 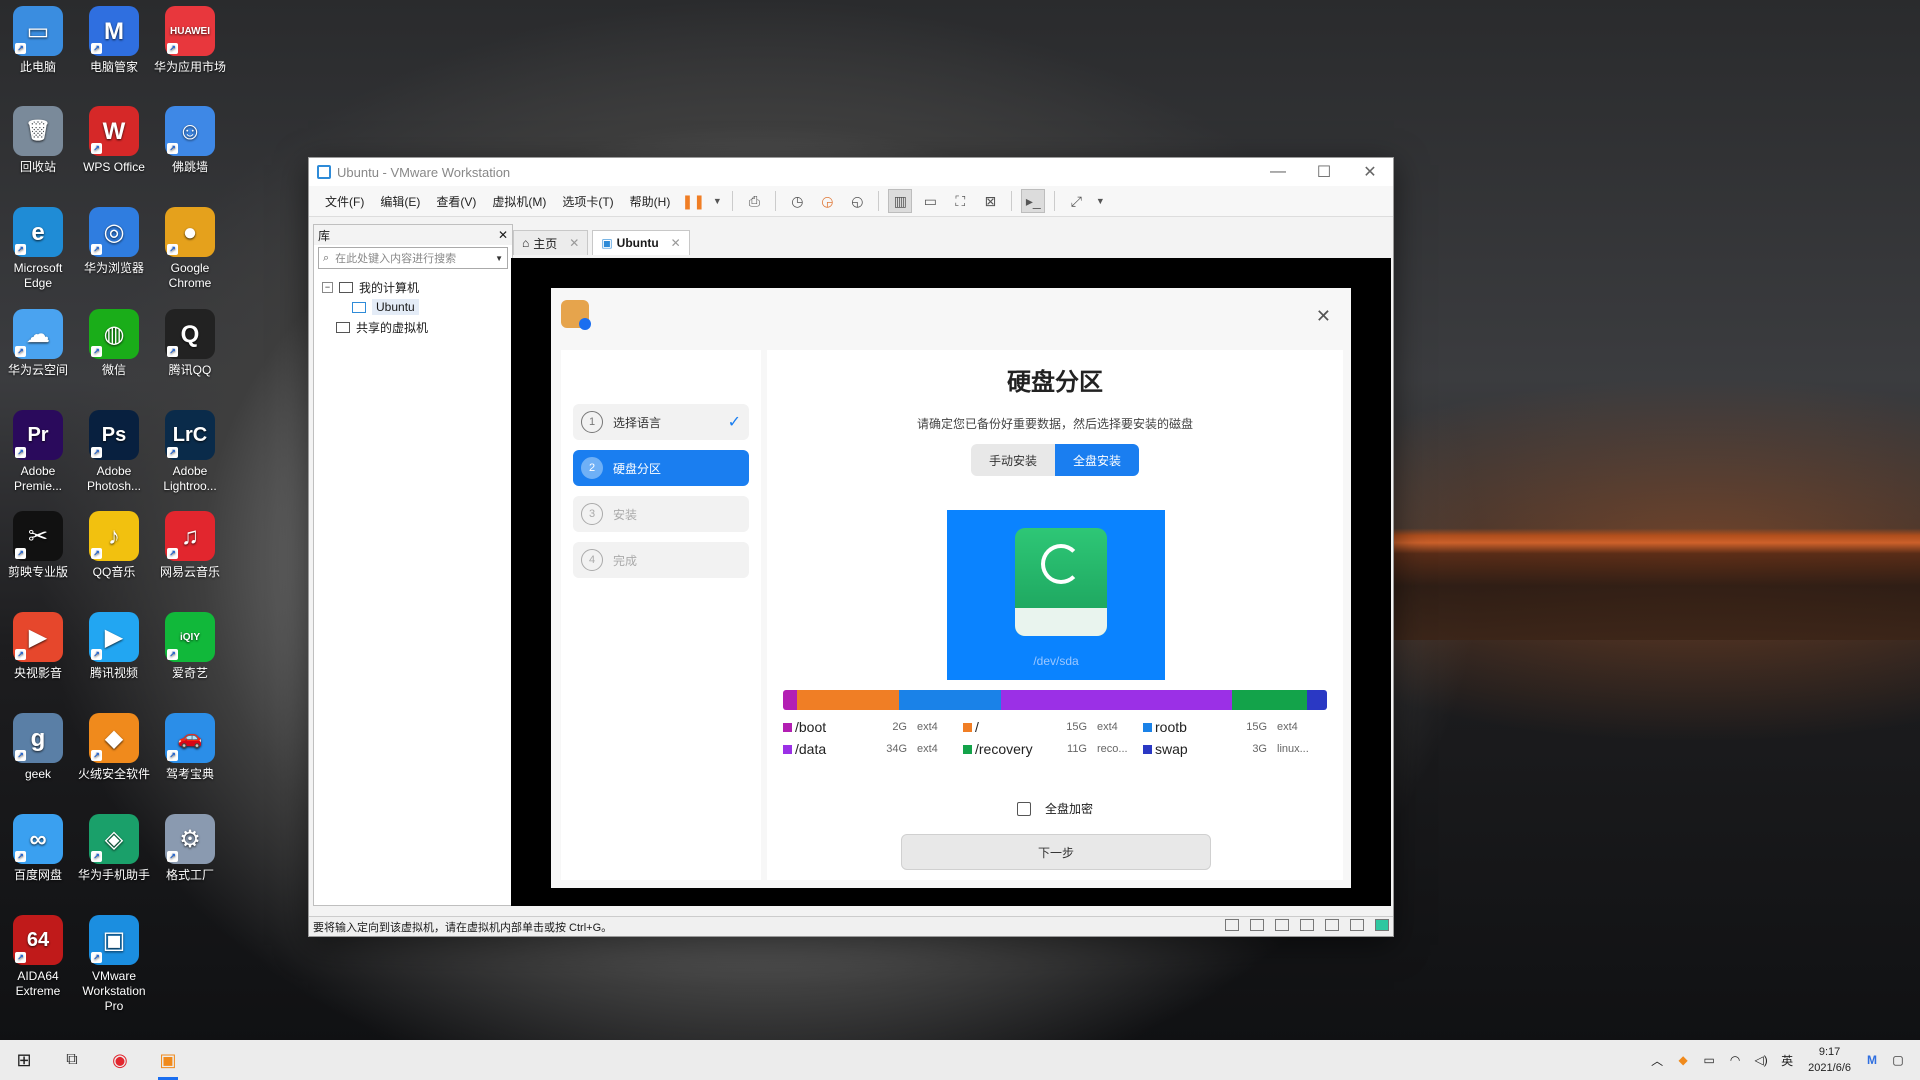 What do you see at coordinates (1055, 808) in the screenshot?
I see `full-disk-encryption-option: 全盘加密` at bounding box center [1055, 808].